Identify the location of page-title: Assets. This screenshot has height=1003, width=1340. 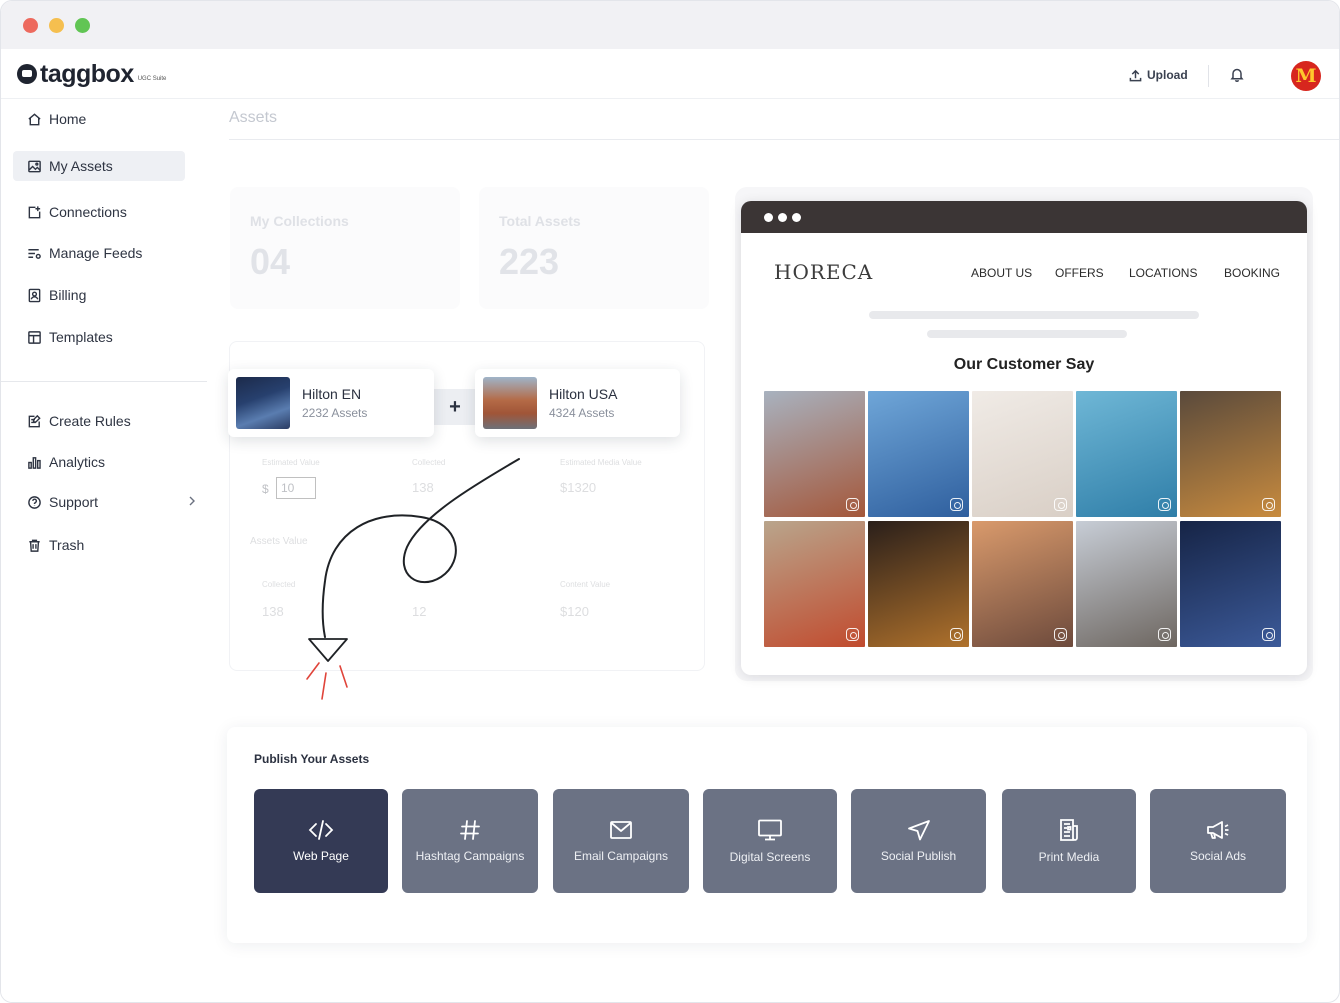
(253, 117).